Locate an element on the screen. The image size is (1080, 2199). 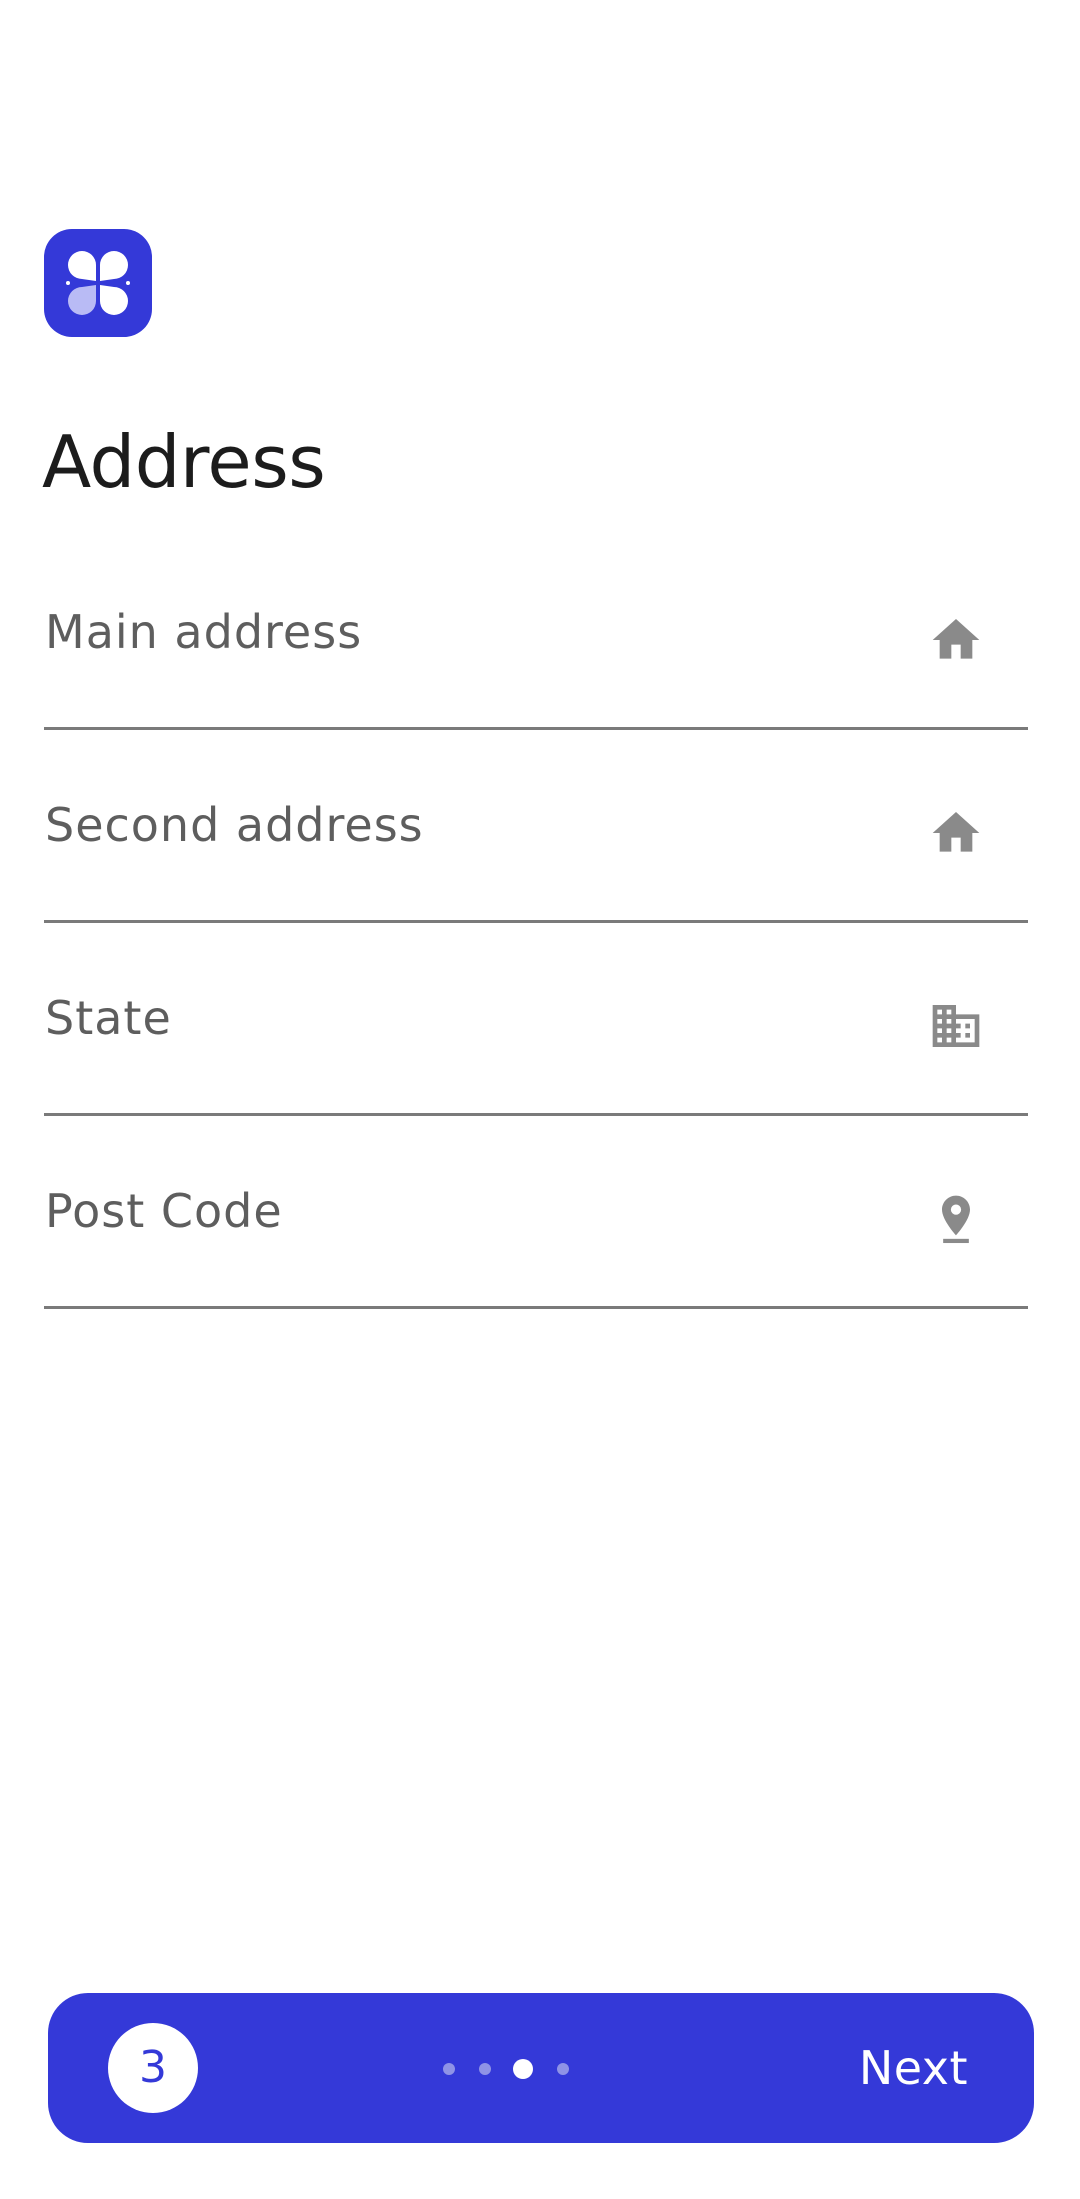
second-address-label: Second address is located at coordinates (234, 825).